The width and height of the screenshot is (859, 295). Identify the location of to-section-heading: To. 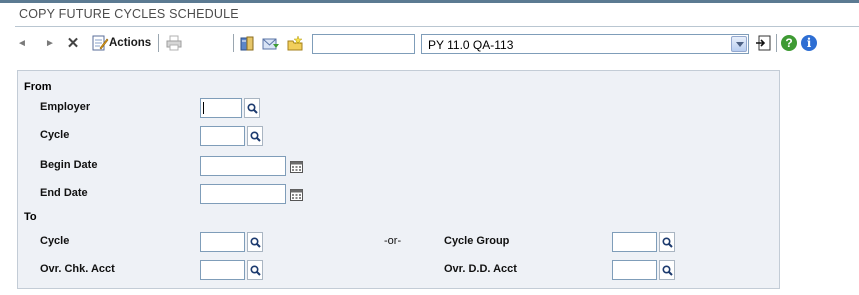
(30, 217).